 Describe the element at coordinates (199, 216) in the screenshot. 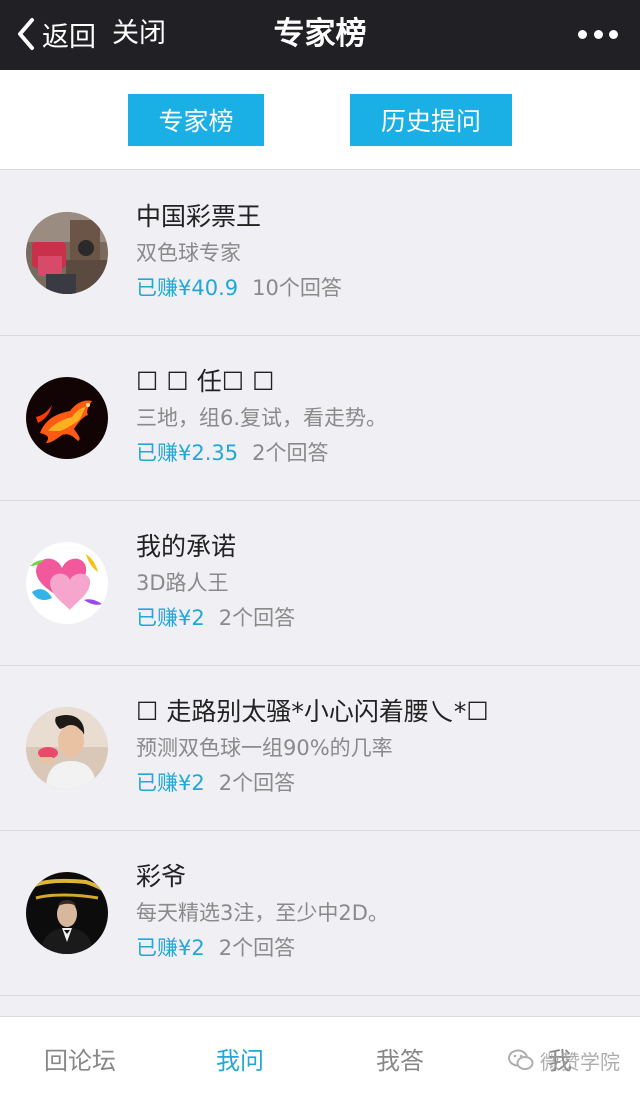

I see `expert-name: 中国彩票王` at that location.